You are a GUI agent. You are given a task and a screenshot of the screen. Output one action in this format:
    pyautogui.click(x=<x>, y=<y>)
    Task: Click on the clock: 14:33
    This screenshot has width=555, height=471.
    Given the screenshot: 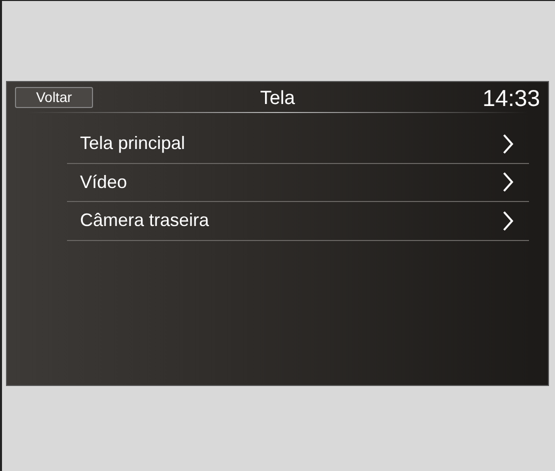 What is the action you would take?
    pyautogui.click(x=511, y=97)
    